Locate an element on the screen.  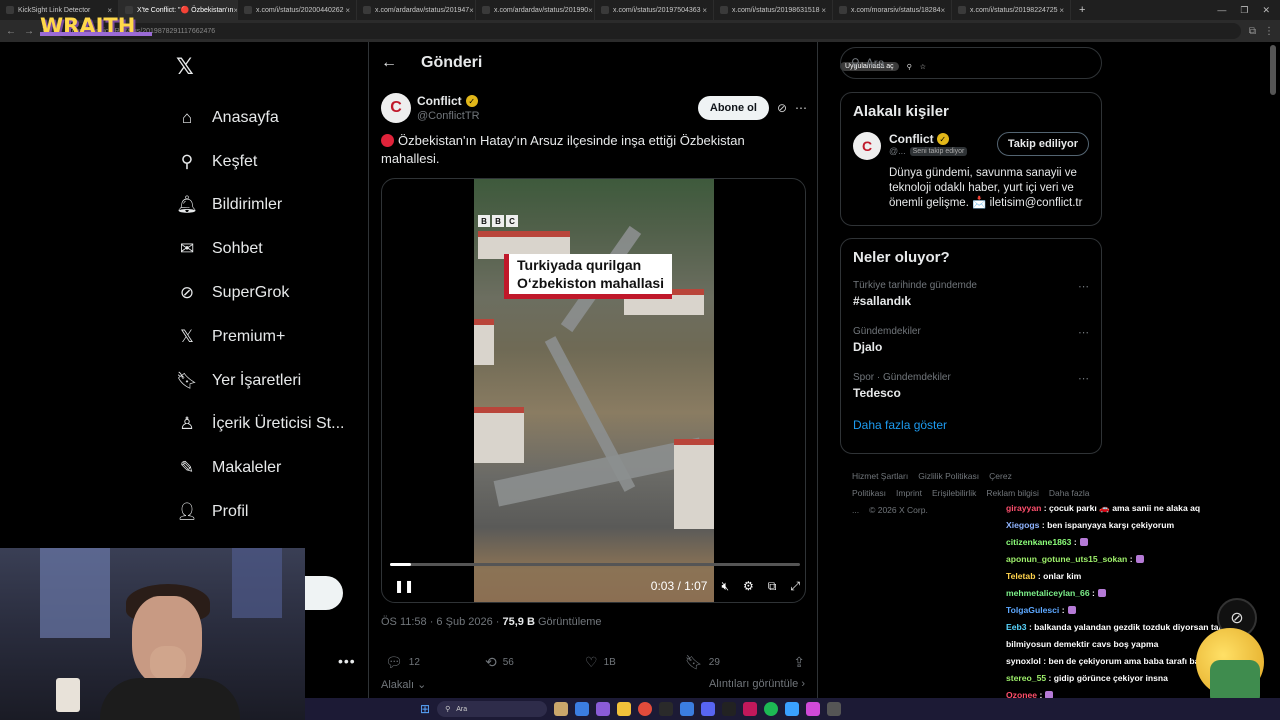
video-progress-bar is located at coordinates (595, 564).